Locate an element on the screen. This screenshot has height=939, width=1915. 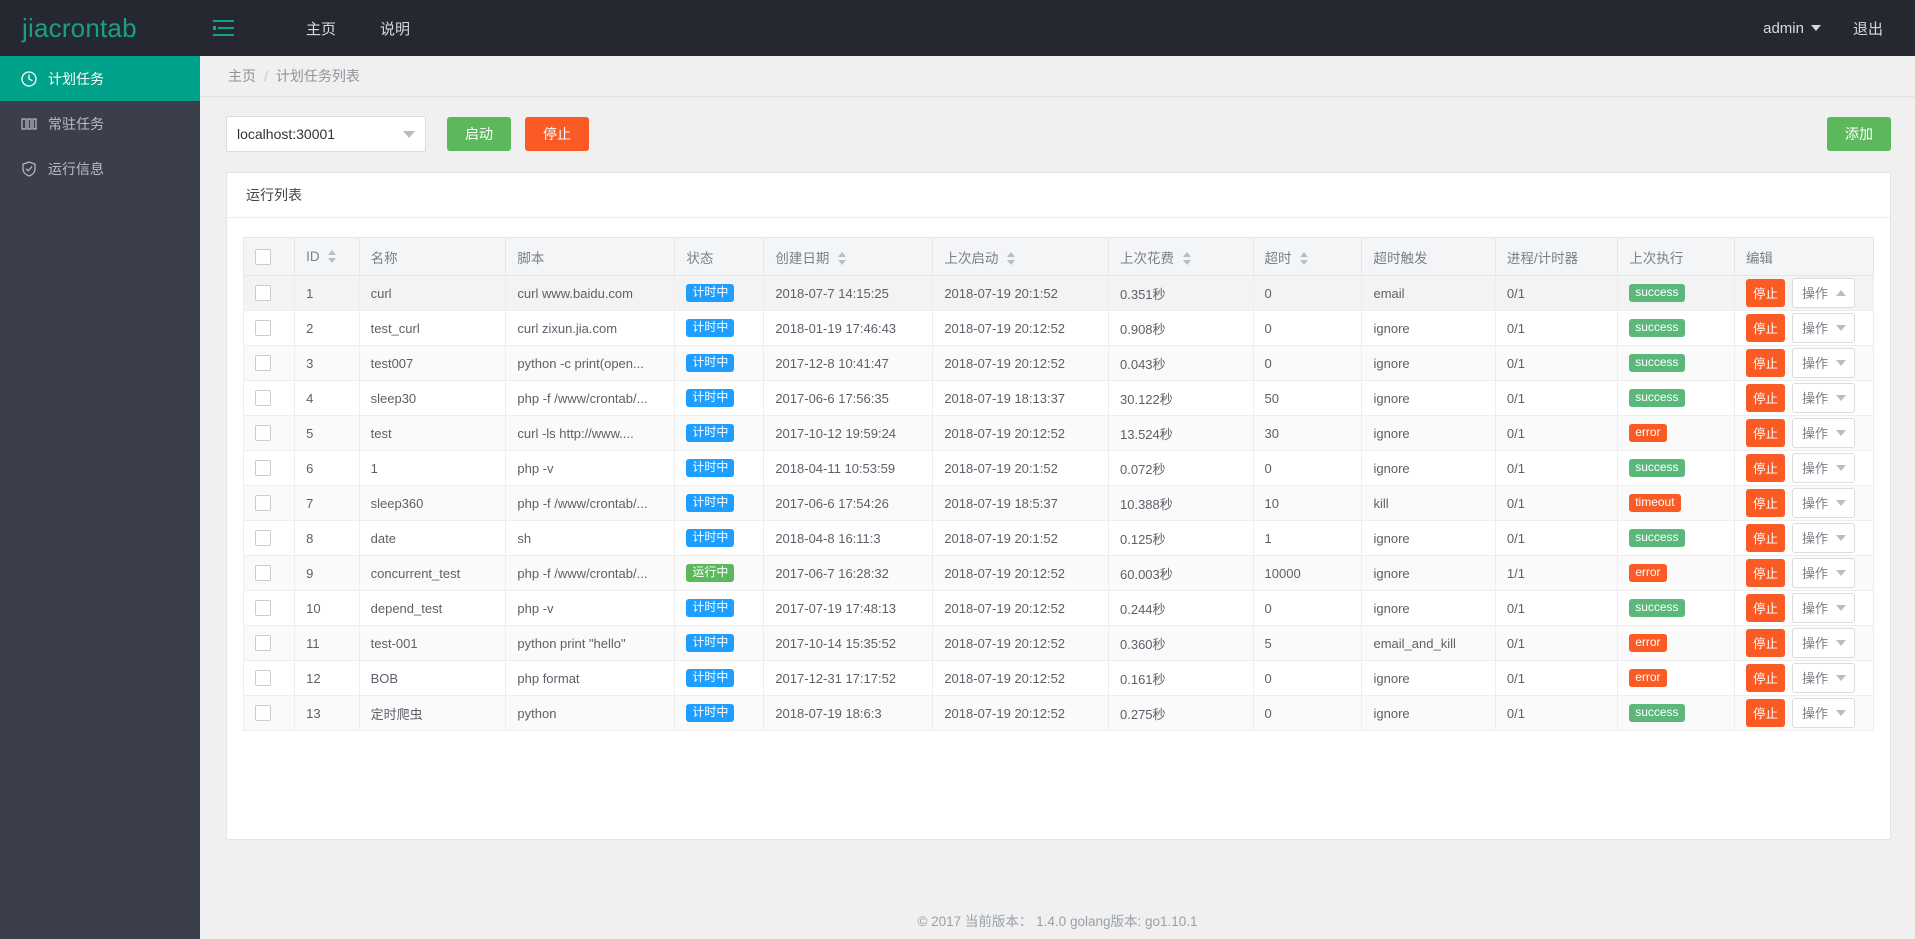
user-menu: admin is located at coordinates (1792, 28).